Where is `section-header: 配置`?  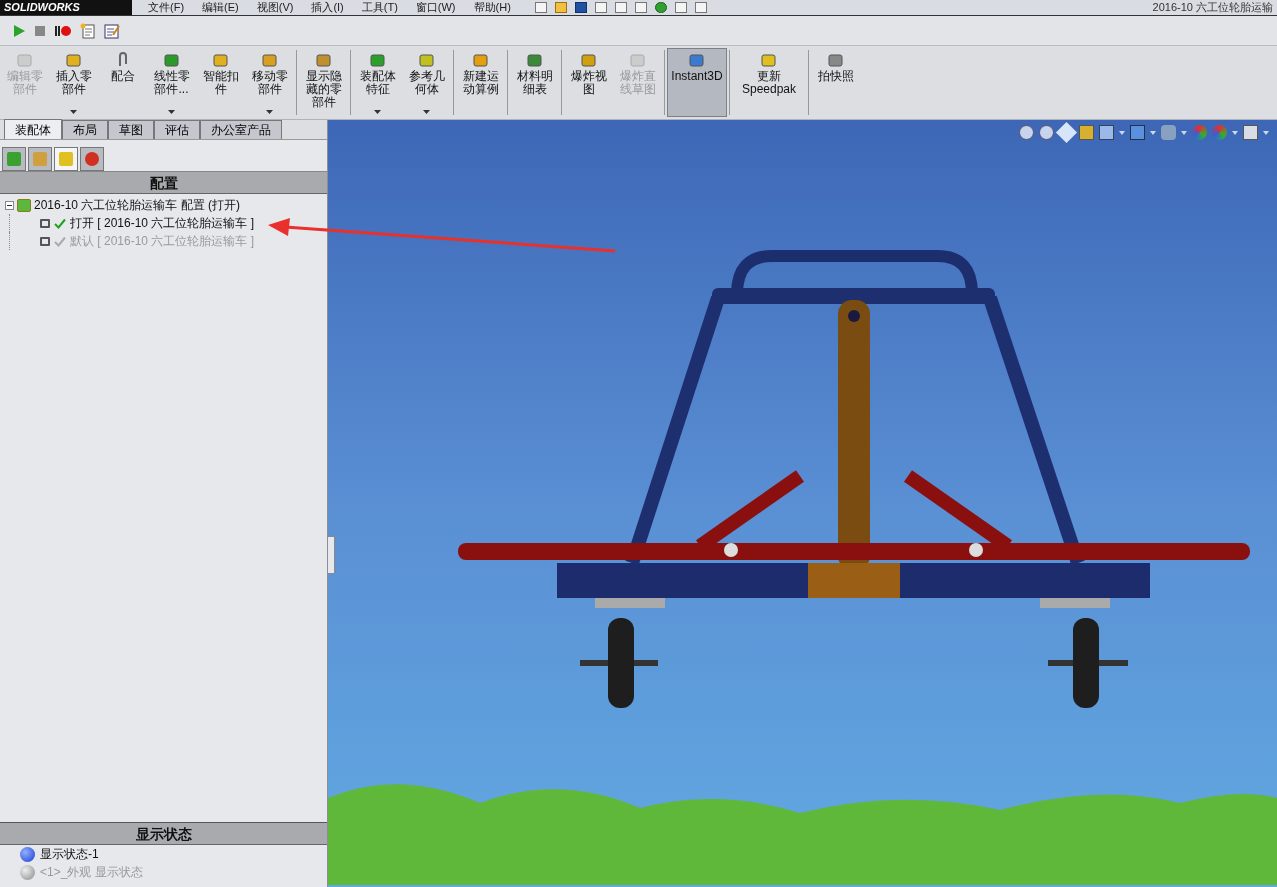 section-header: 配置 is located at coordinates (163, 183).